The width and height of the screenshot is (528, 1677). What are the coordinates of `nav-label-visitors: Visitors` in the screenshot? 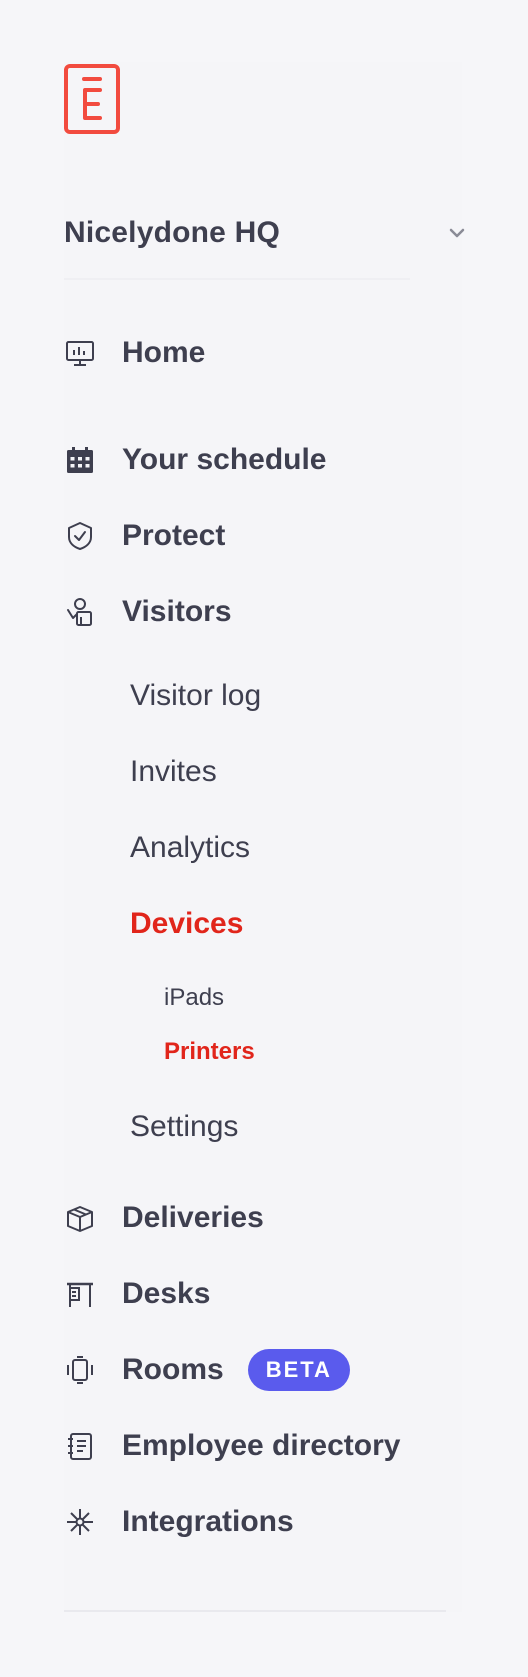 It's located at (177, 611).